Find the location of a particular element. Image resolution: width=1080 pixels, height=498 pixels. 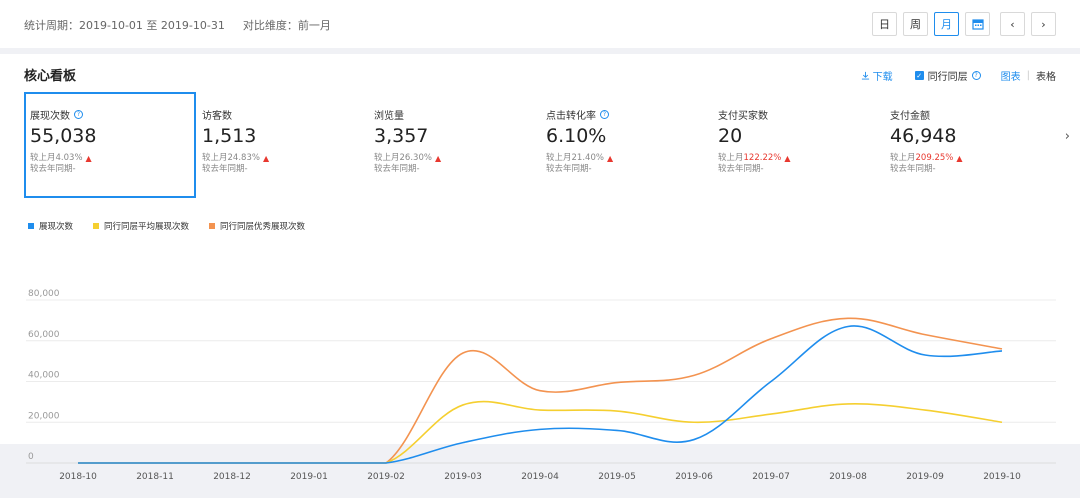

calendar-button is located at coordinates (977, 24).